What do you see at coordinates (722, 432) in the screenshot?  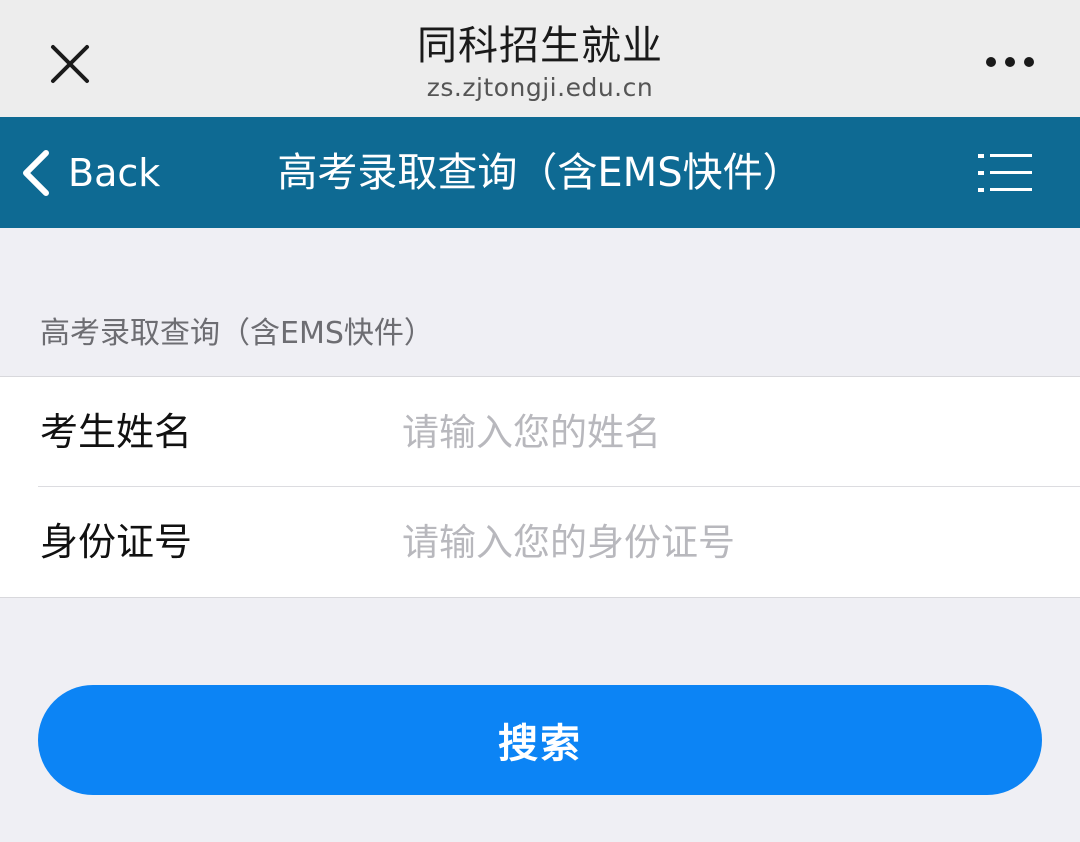 I see `name-input` at bounding box center [722, 432].